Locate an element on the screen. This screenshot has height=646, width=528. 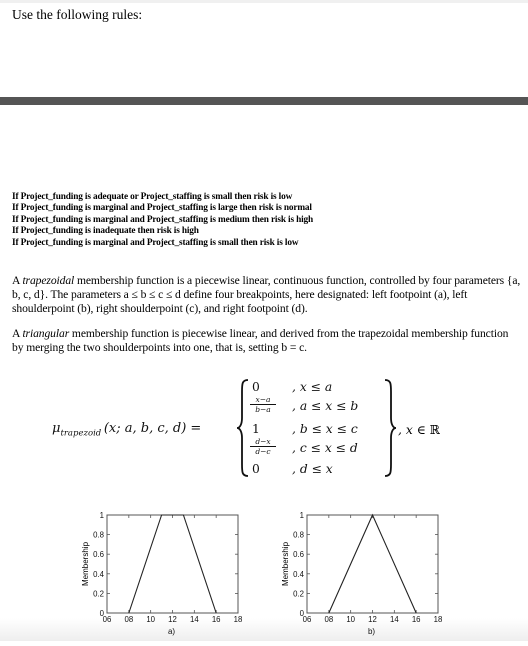
horizontal-divider is located at coordinates (264, 101).